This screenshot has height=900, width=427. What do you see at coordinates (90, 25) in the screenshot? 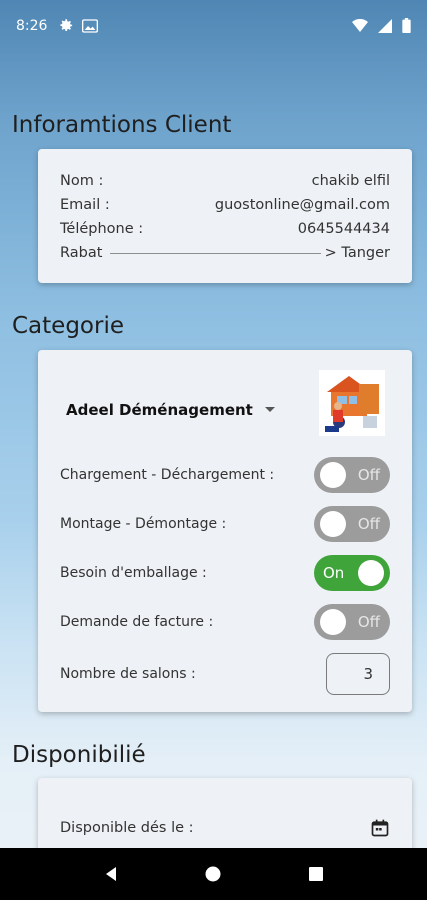
I see `image-notification-icon` at bounding box center [90, 25].